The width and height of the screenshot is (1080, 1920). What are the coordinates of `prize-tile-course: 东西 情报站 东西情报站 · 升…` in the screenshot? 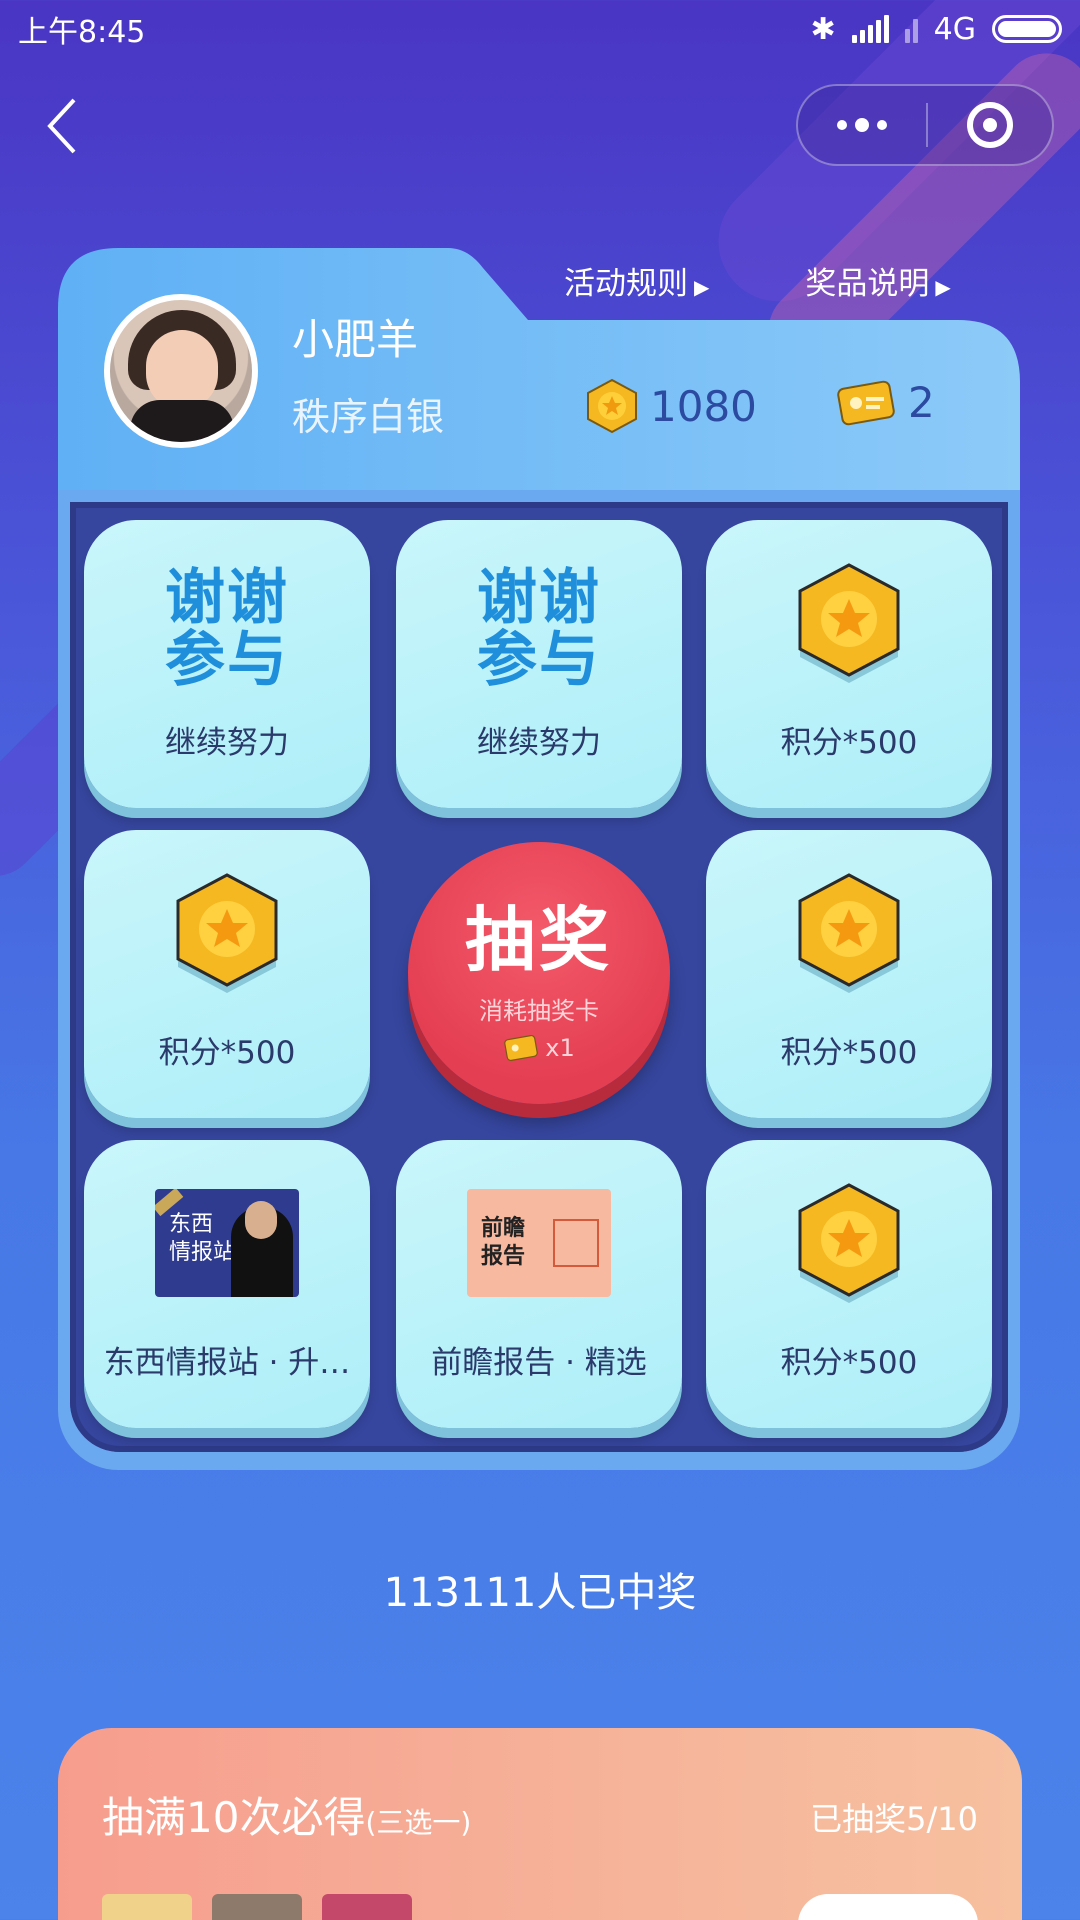 It's located at (227, 1284).